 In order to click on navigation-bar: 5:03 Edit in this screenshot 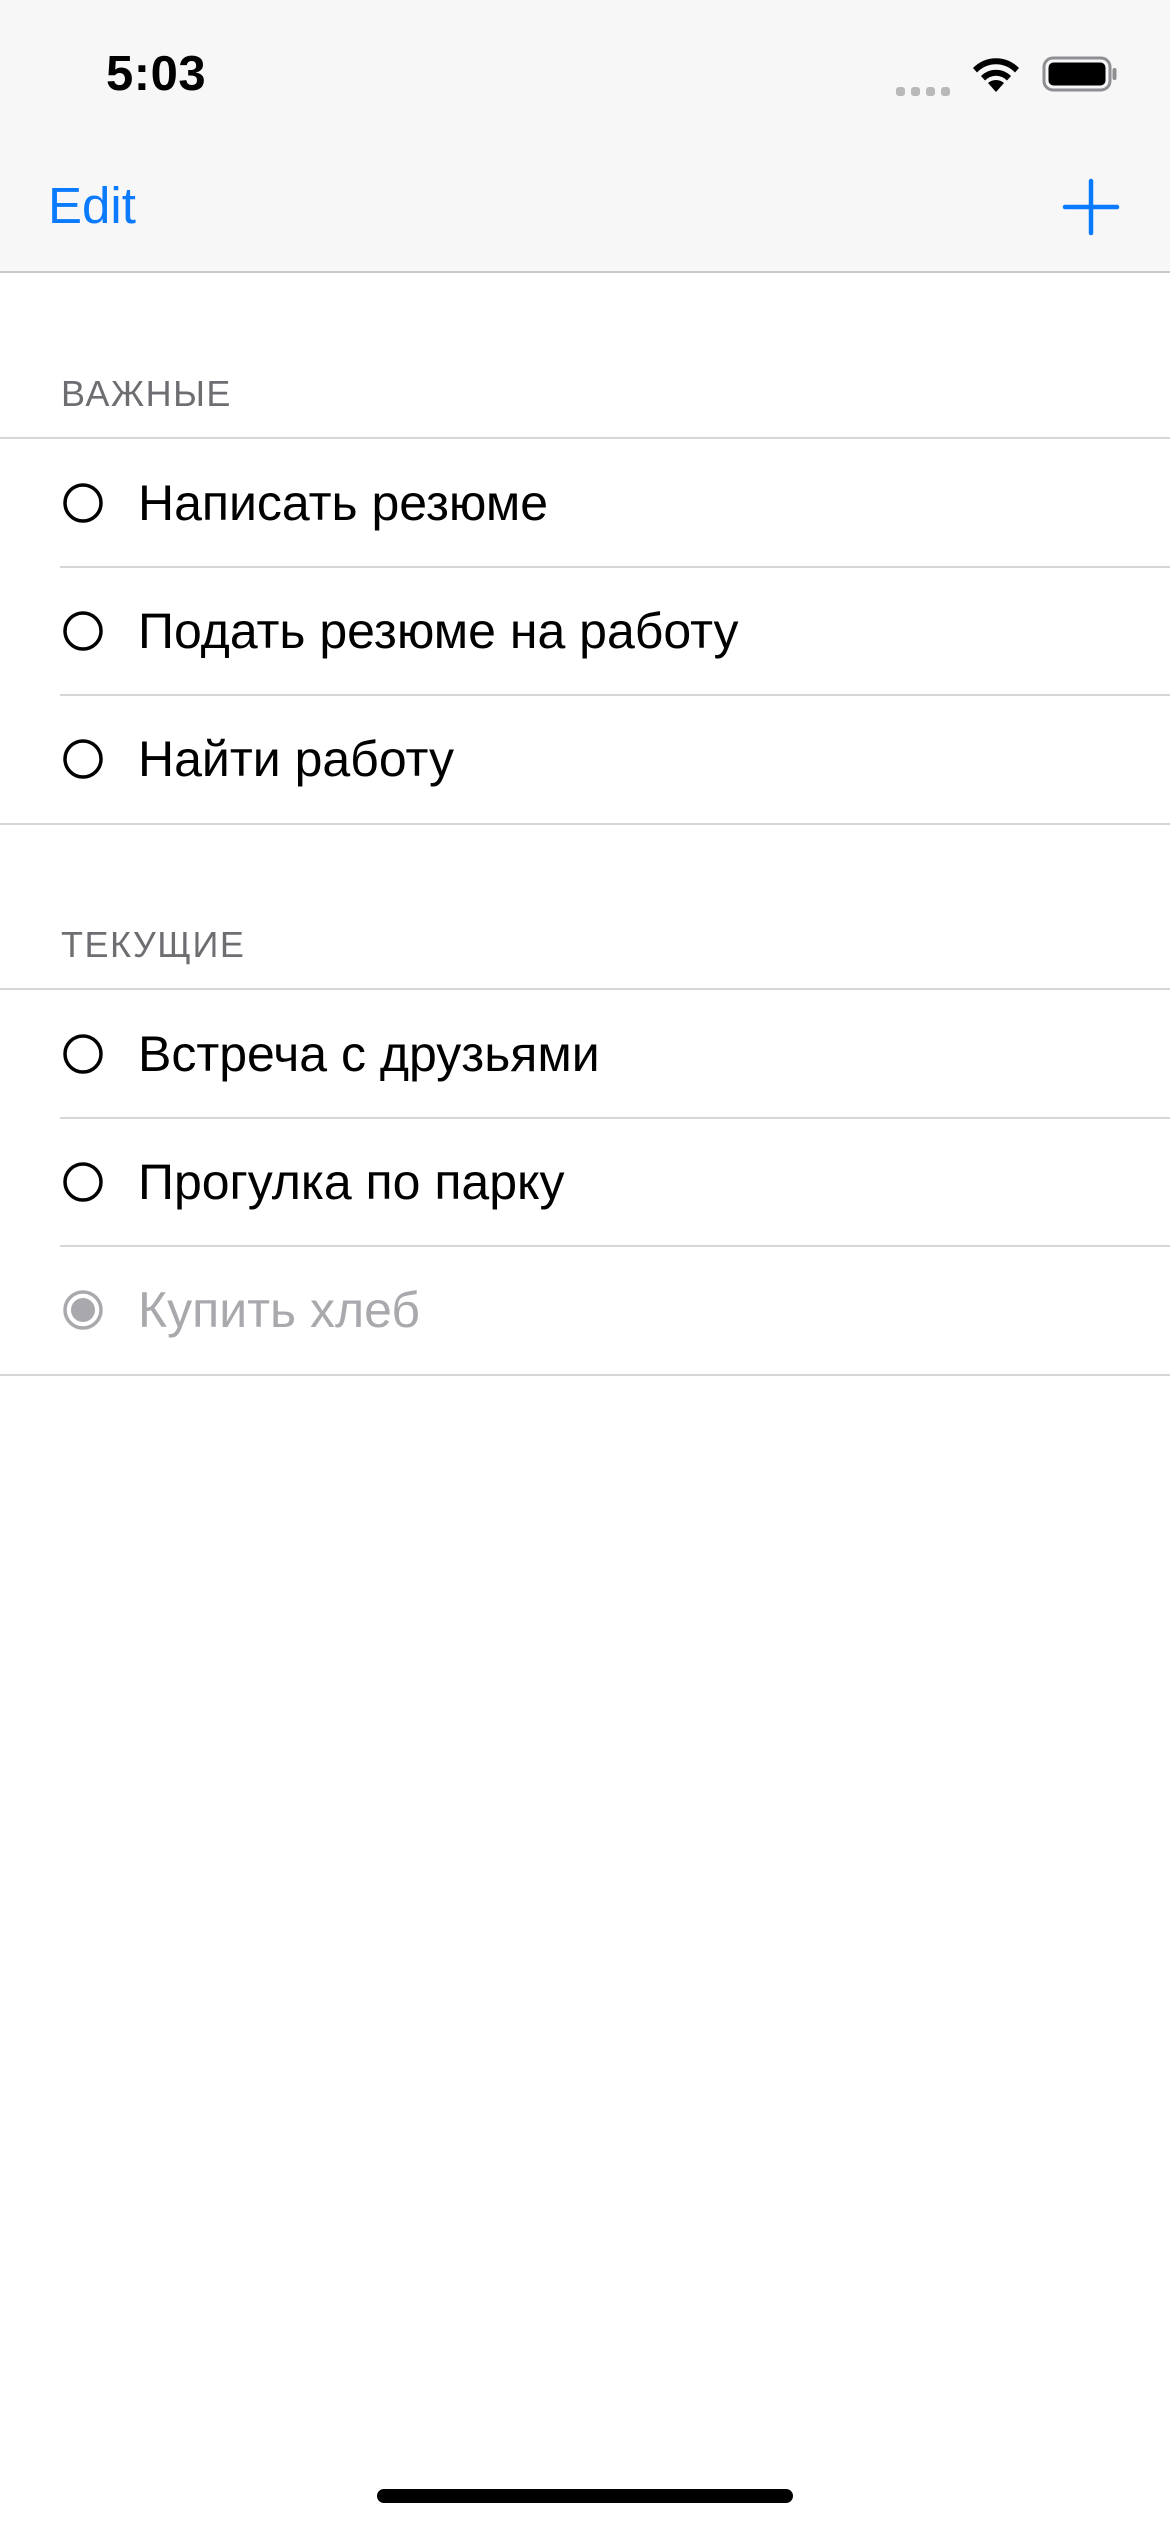, I will do `click(585, 136)`.